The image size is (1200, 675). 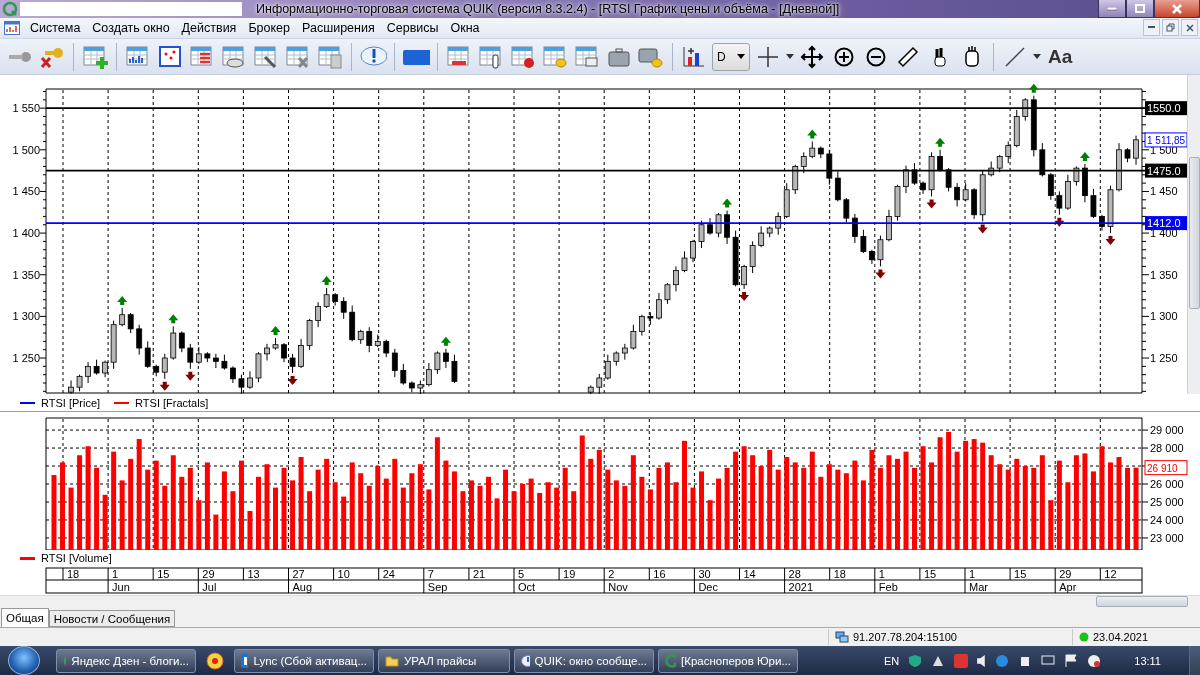 What do you see at coordinates (659, 574) in the screenshot?
I see `date-label: 16` at bounding box center [659, 574].